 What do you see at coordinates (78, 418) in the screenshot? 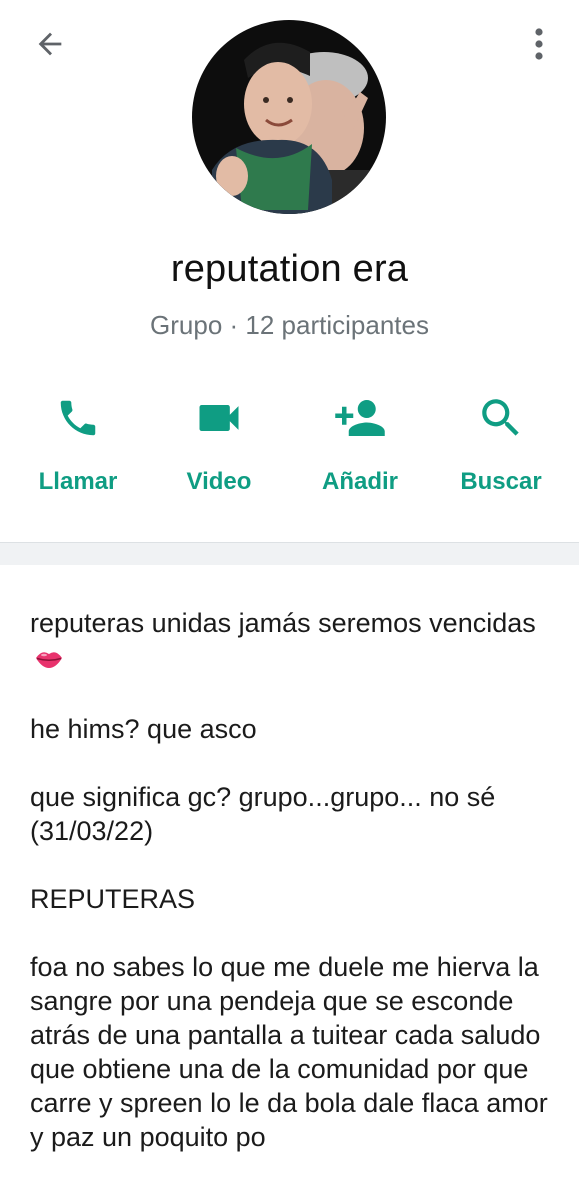
I see `phone-icon` at bounding box center [78, 418].